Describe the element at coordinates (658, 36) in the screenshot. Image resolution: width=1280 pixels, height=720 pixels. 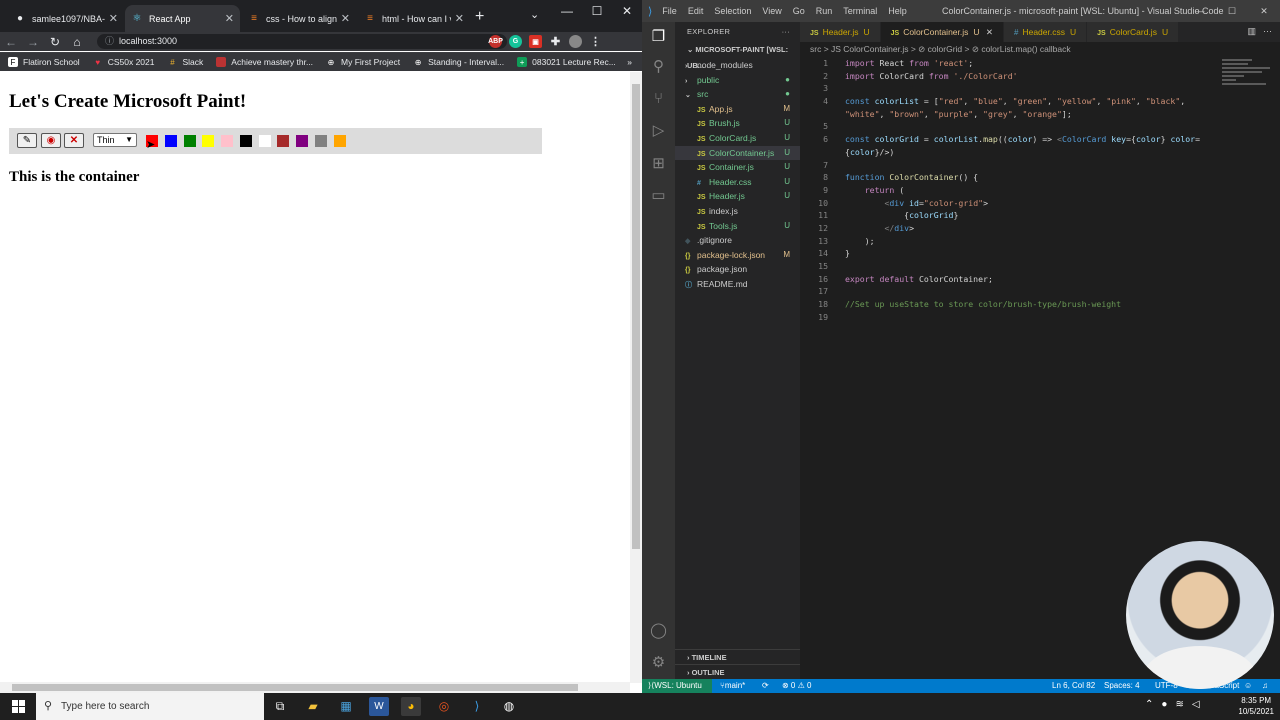
I see `explorer-icon: ❐` at that location.